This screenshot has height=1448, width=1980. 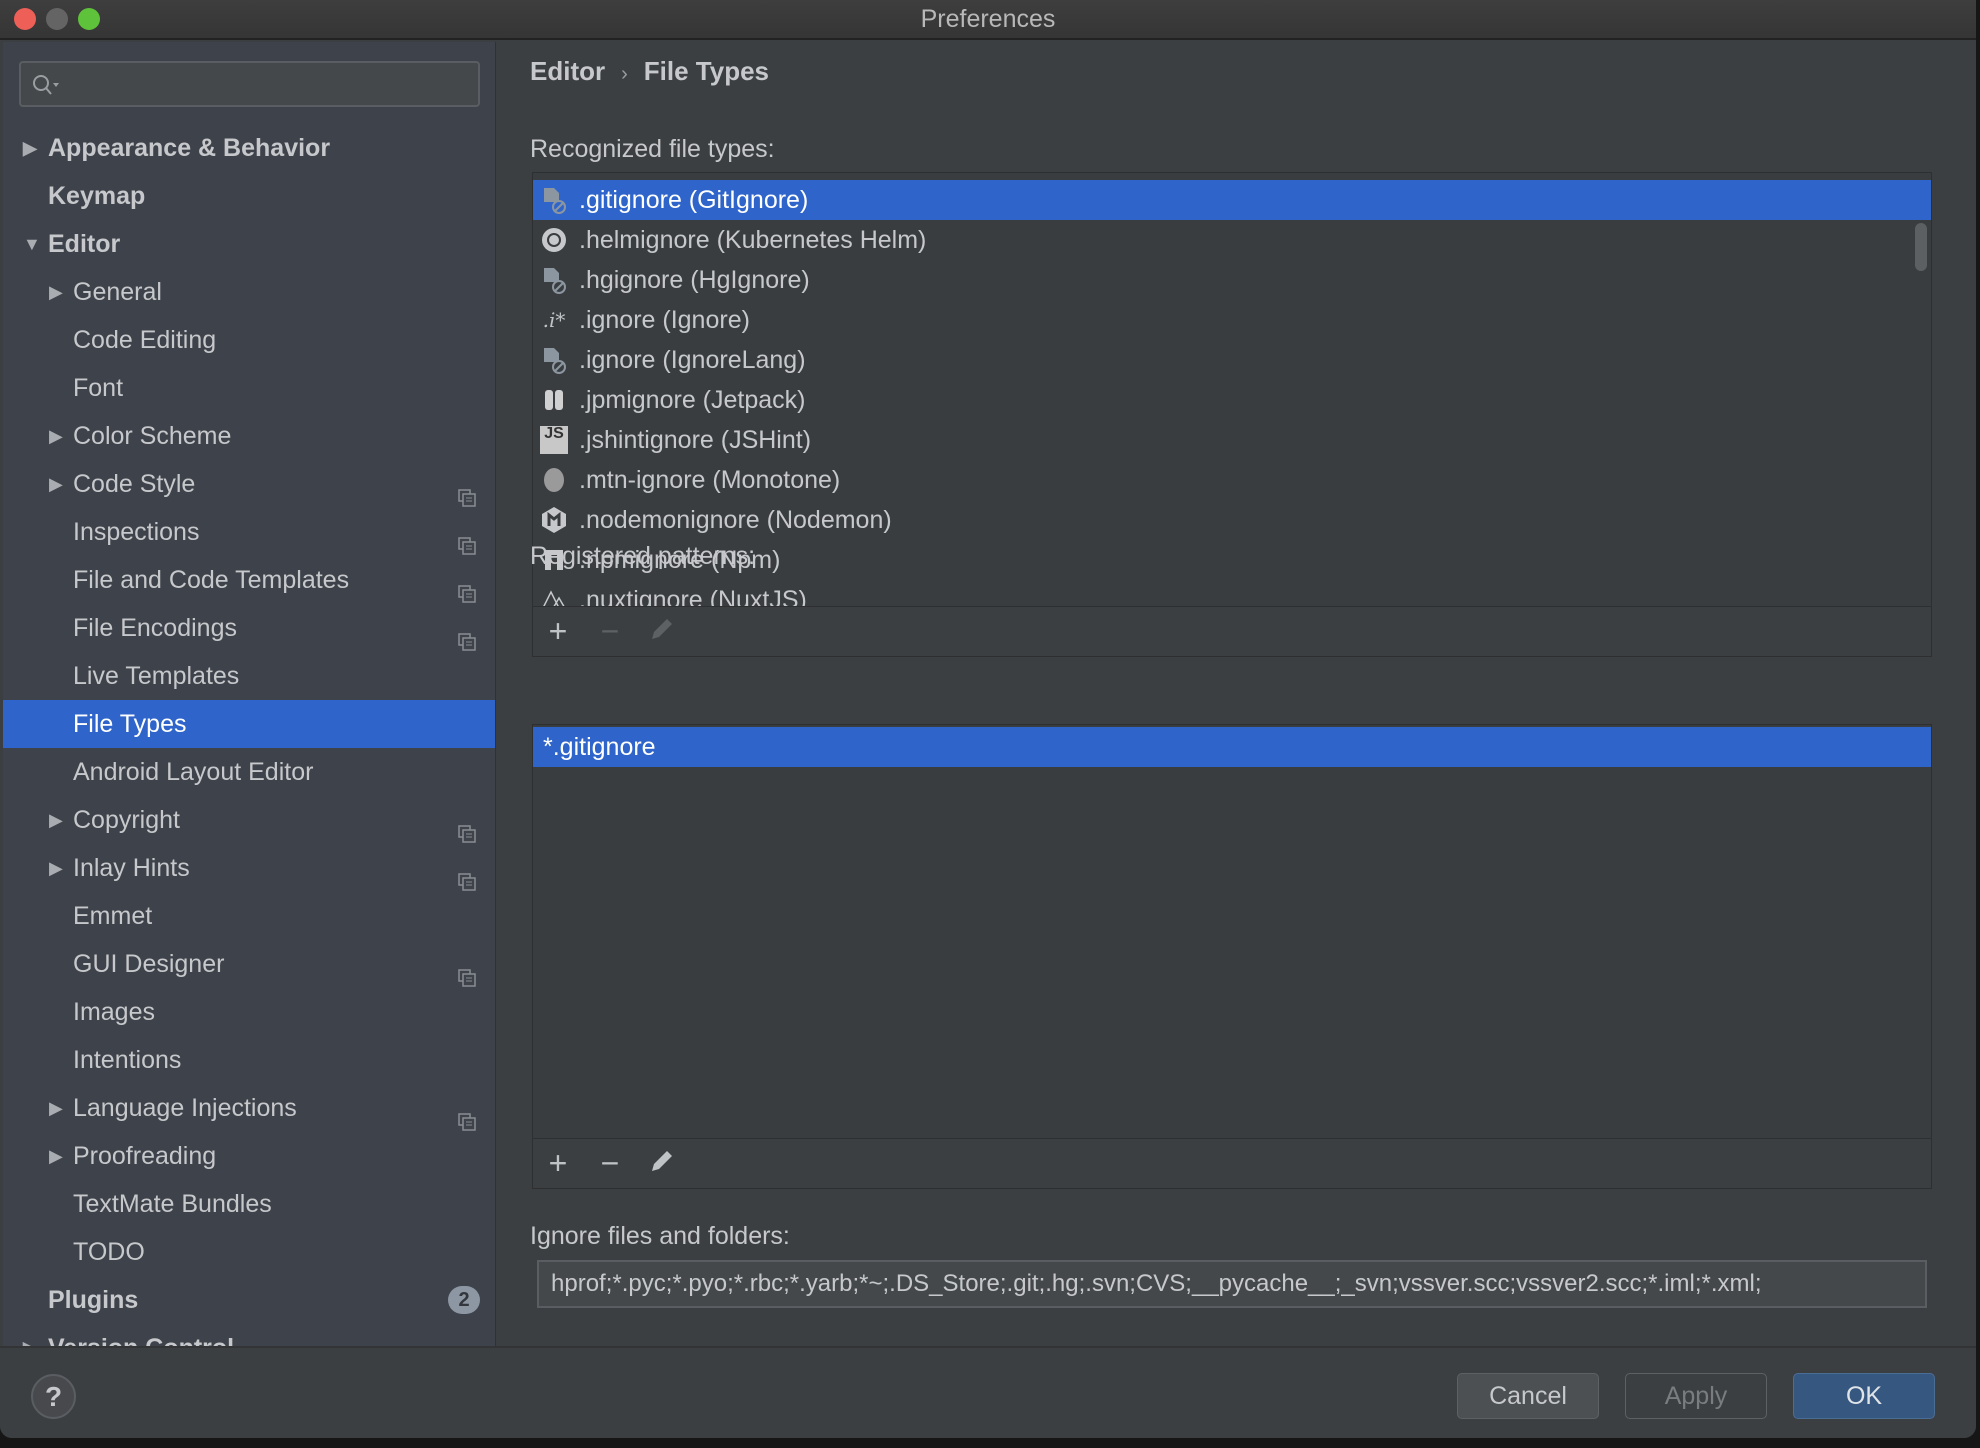 I want to click on sidebar-item-gui-designer: GUI Designer, so click(x=249, y=964).